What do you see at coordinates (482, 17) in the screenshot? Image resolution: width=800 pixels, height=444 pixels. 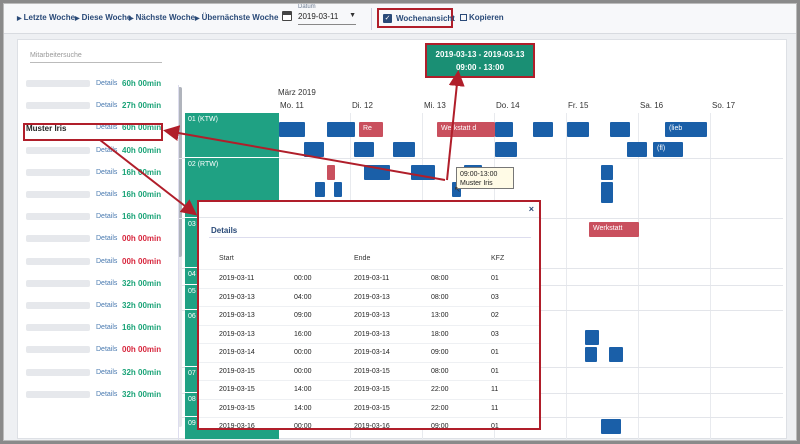 I see `copy-button: Kopieren` at bounding box center [482, 17].